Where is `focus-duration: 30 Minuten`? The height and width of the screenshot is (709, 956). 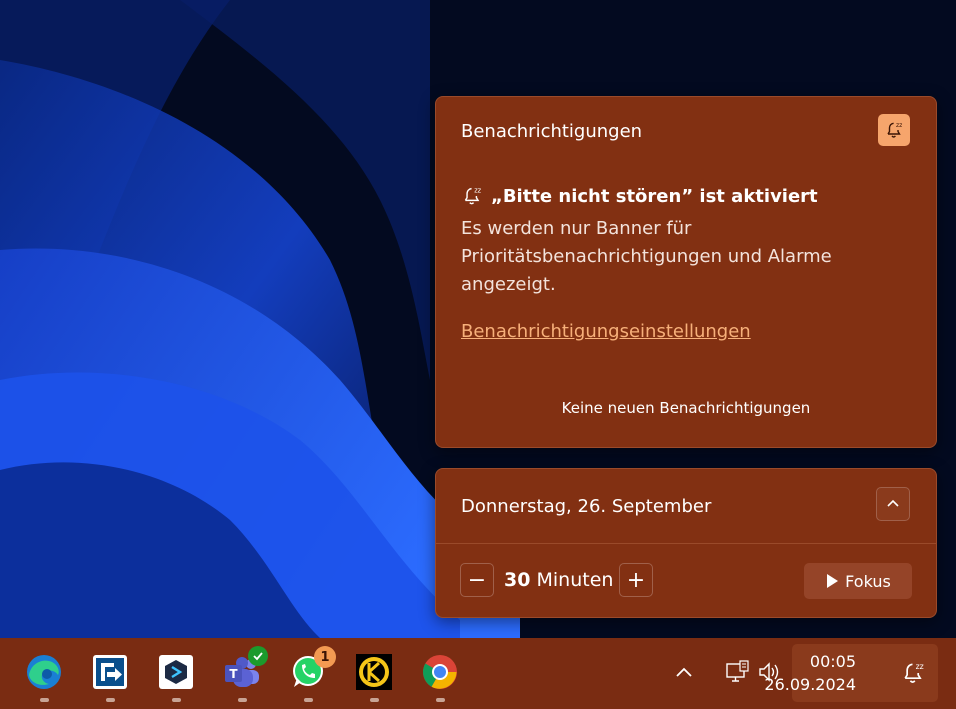
focus-duration: 30 Minuten is located at coordinates (558, 580).